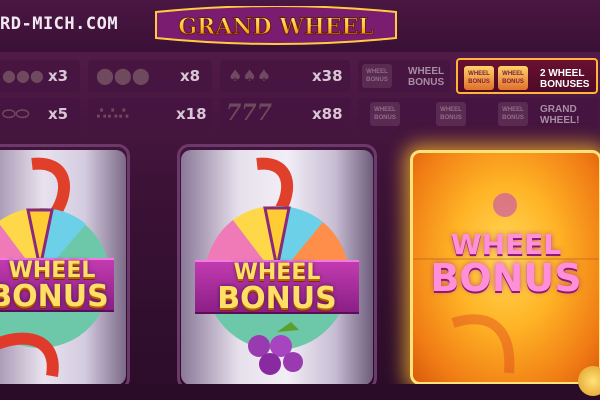 This screenshot has width=600, height=400. I want to click on seven-icon: 777, so click(249, 113).